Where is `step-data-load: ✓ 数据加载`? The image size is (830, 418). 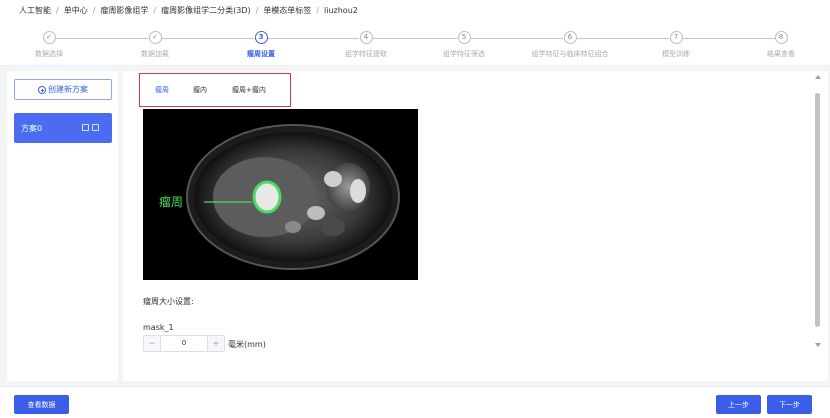 step-data-load: ✓ 数据加载 is located at coordinates (155, 45).